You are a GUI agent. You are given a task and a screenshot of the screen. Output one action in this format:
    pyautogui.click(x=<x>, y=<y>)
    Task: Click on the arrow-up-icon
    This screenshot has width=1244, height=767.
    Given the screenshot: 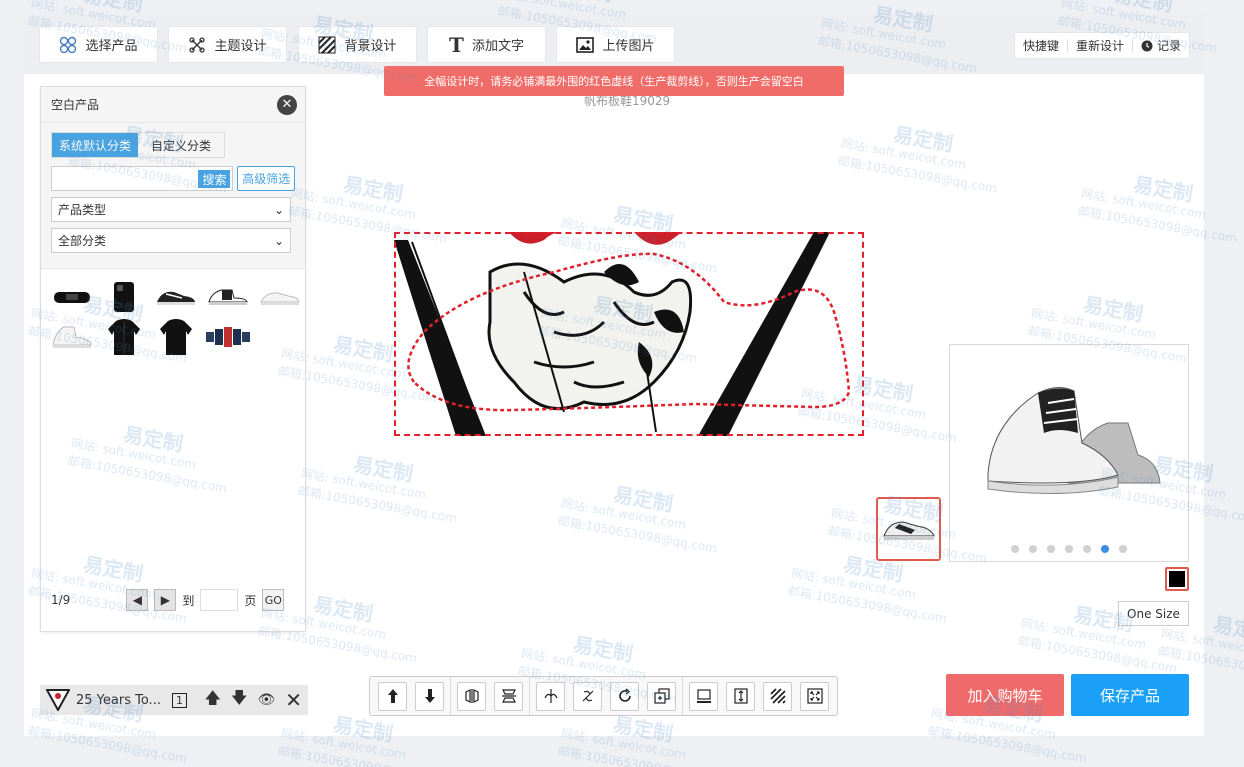 What is the action you would take?
    pyautogui.click(x=392, y=696)
    